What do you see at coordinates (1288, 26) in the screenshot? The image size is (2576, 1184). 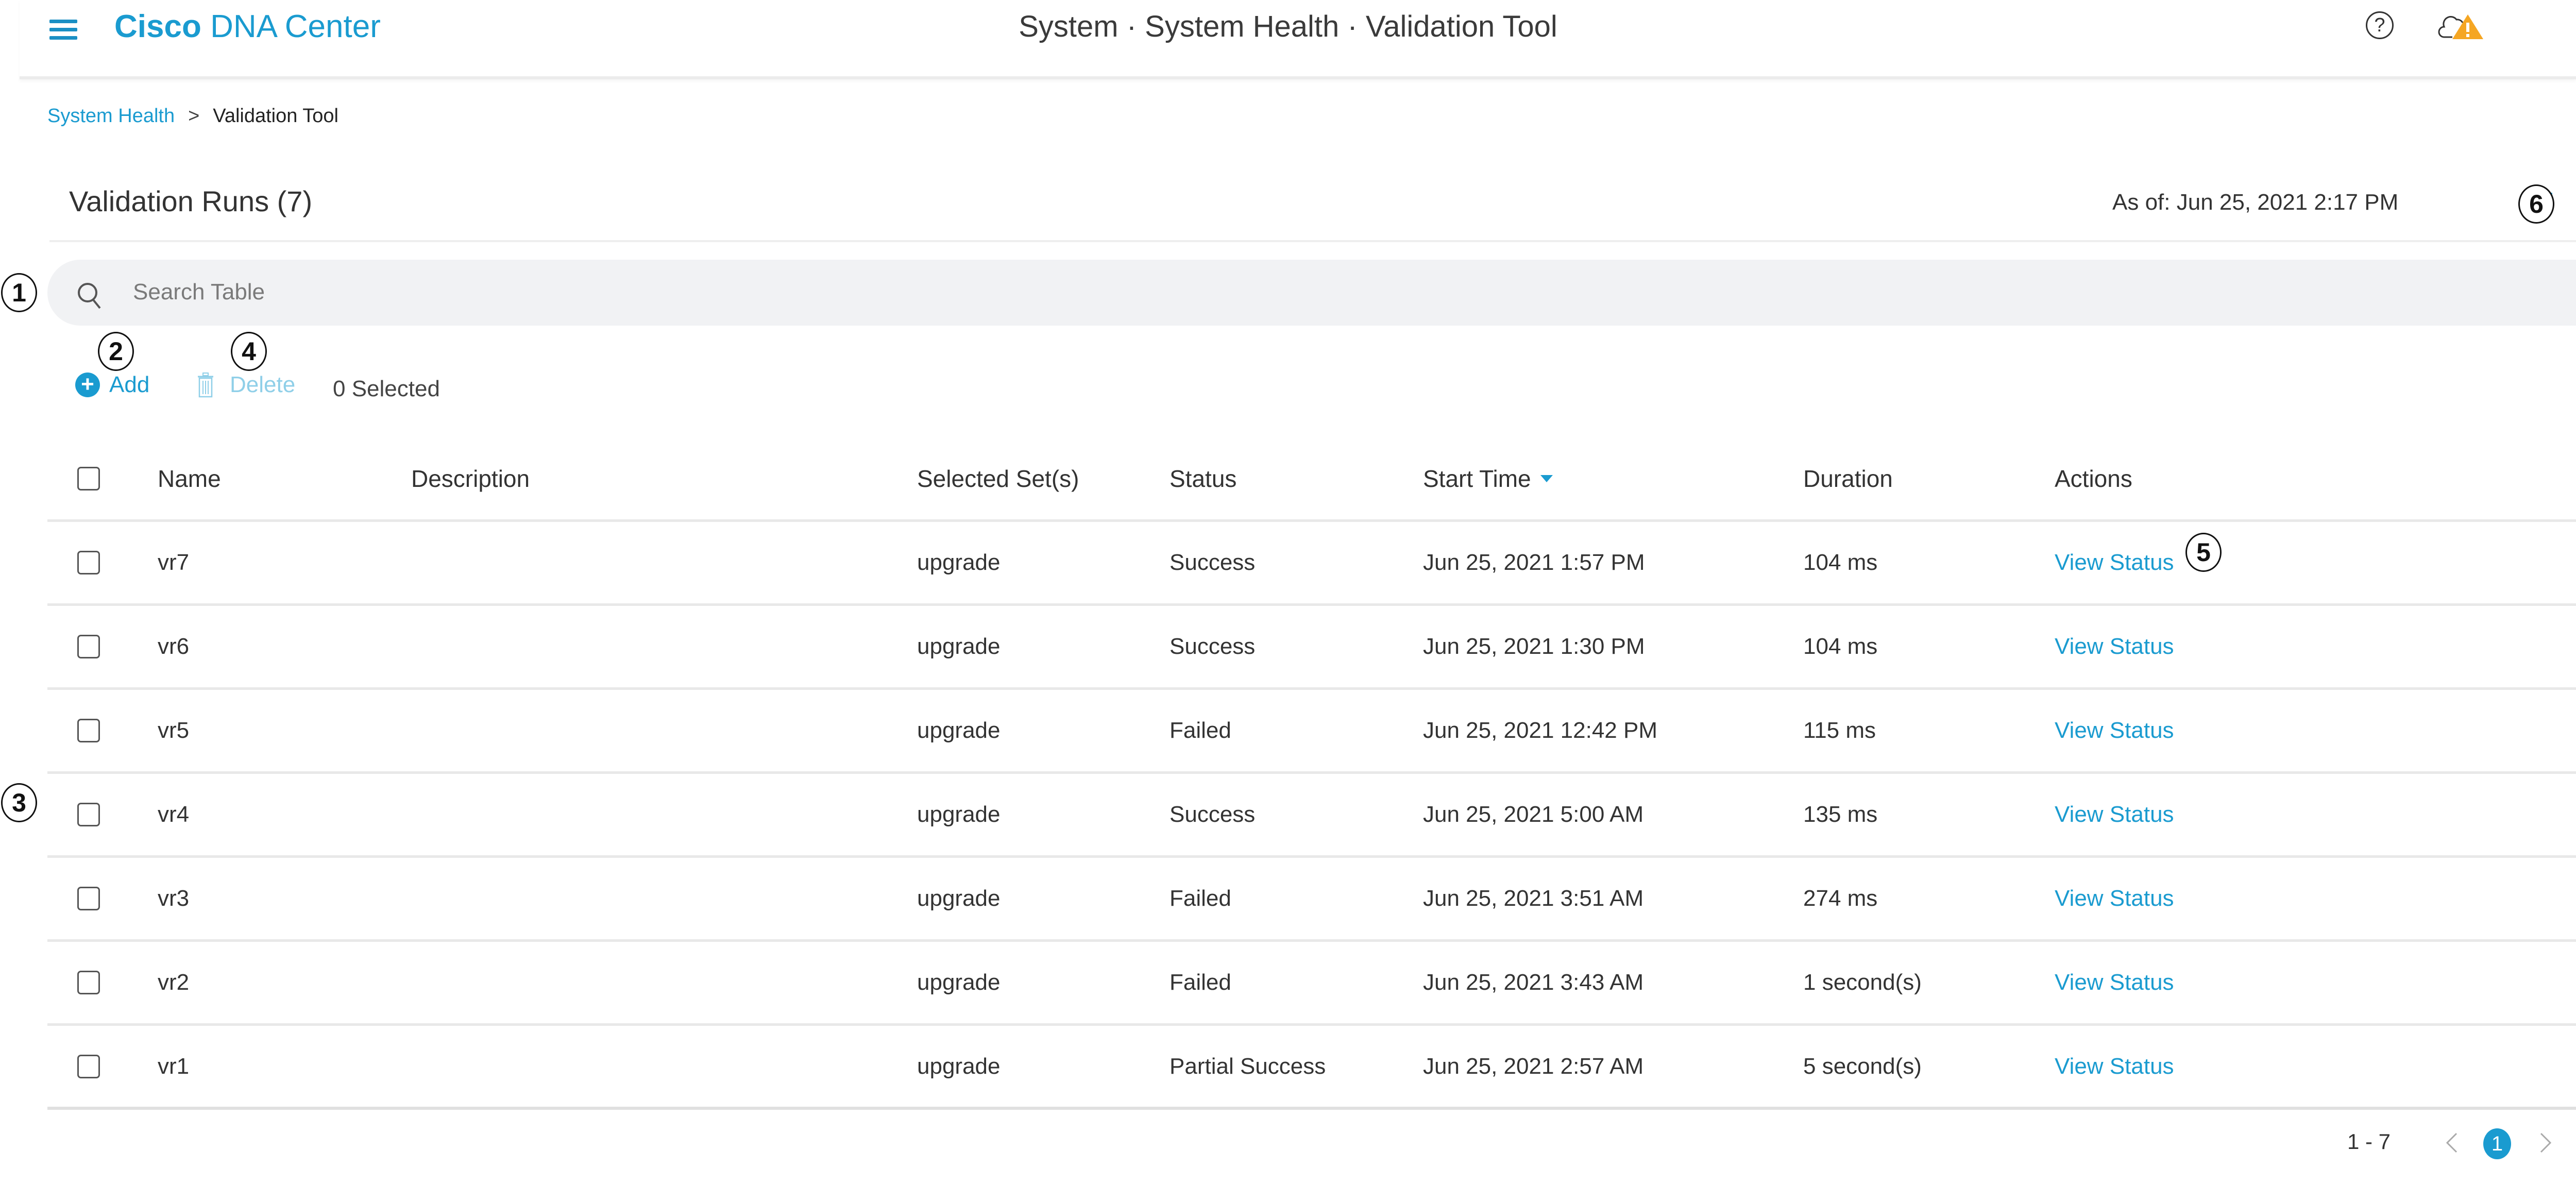 I see `page-title: System · System Health · Validation Tool` at bounding box center [1288, 26].